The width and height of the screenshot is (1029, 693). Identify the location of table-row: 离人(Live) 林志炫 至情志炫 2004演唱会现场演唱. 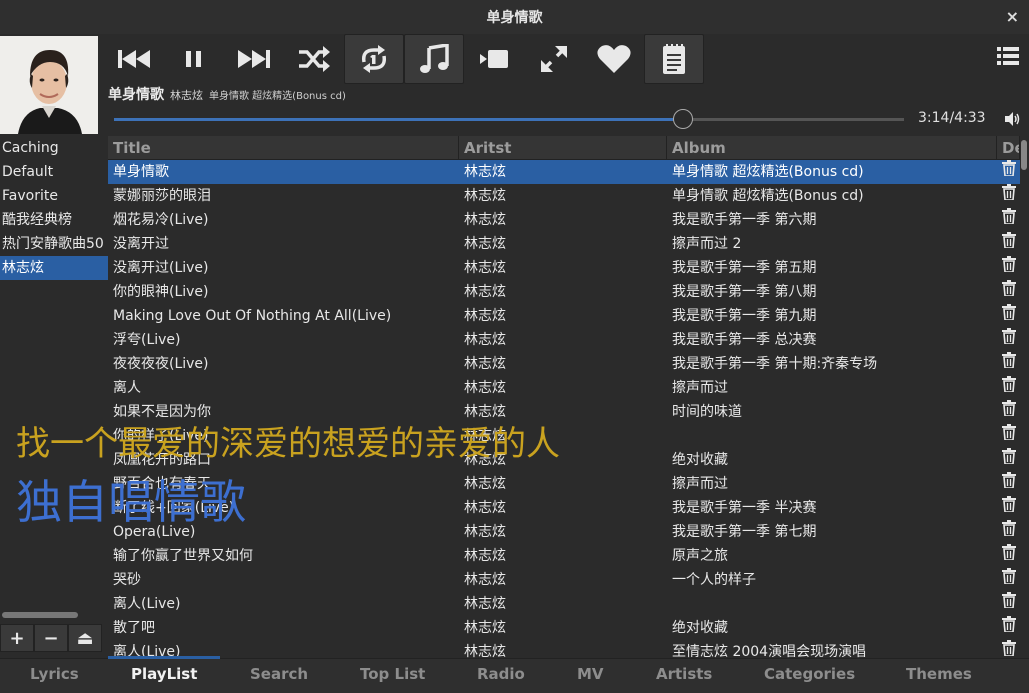
(564, 649).